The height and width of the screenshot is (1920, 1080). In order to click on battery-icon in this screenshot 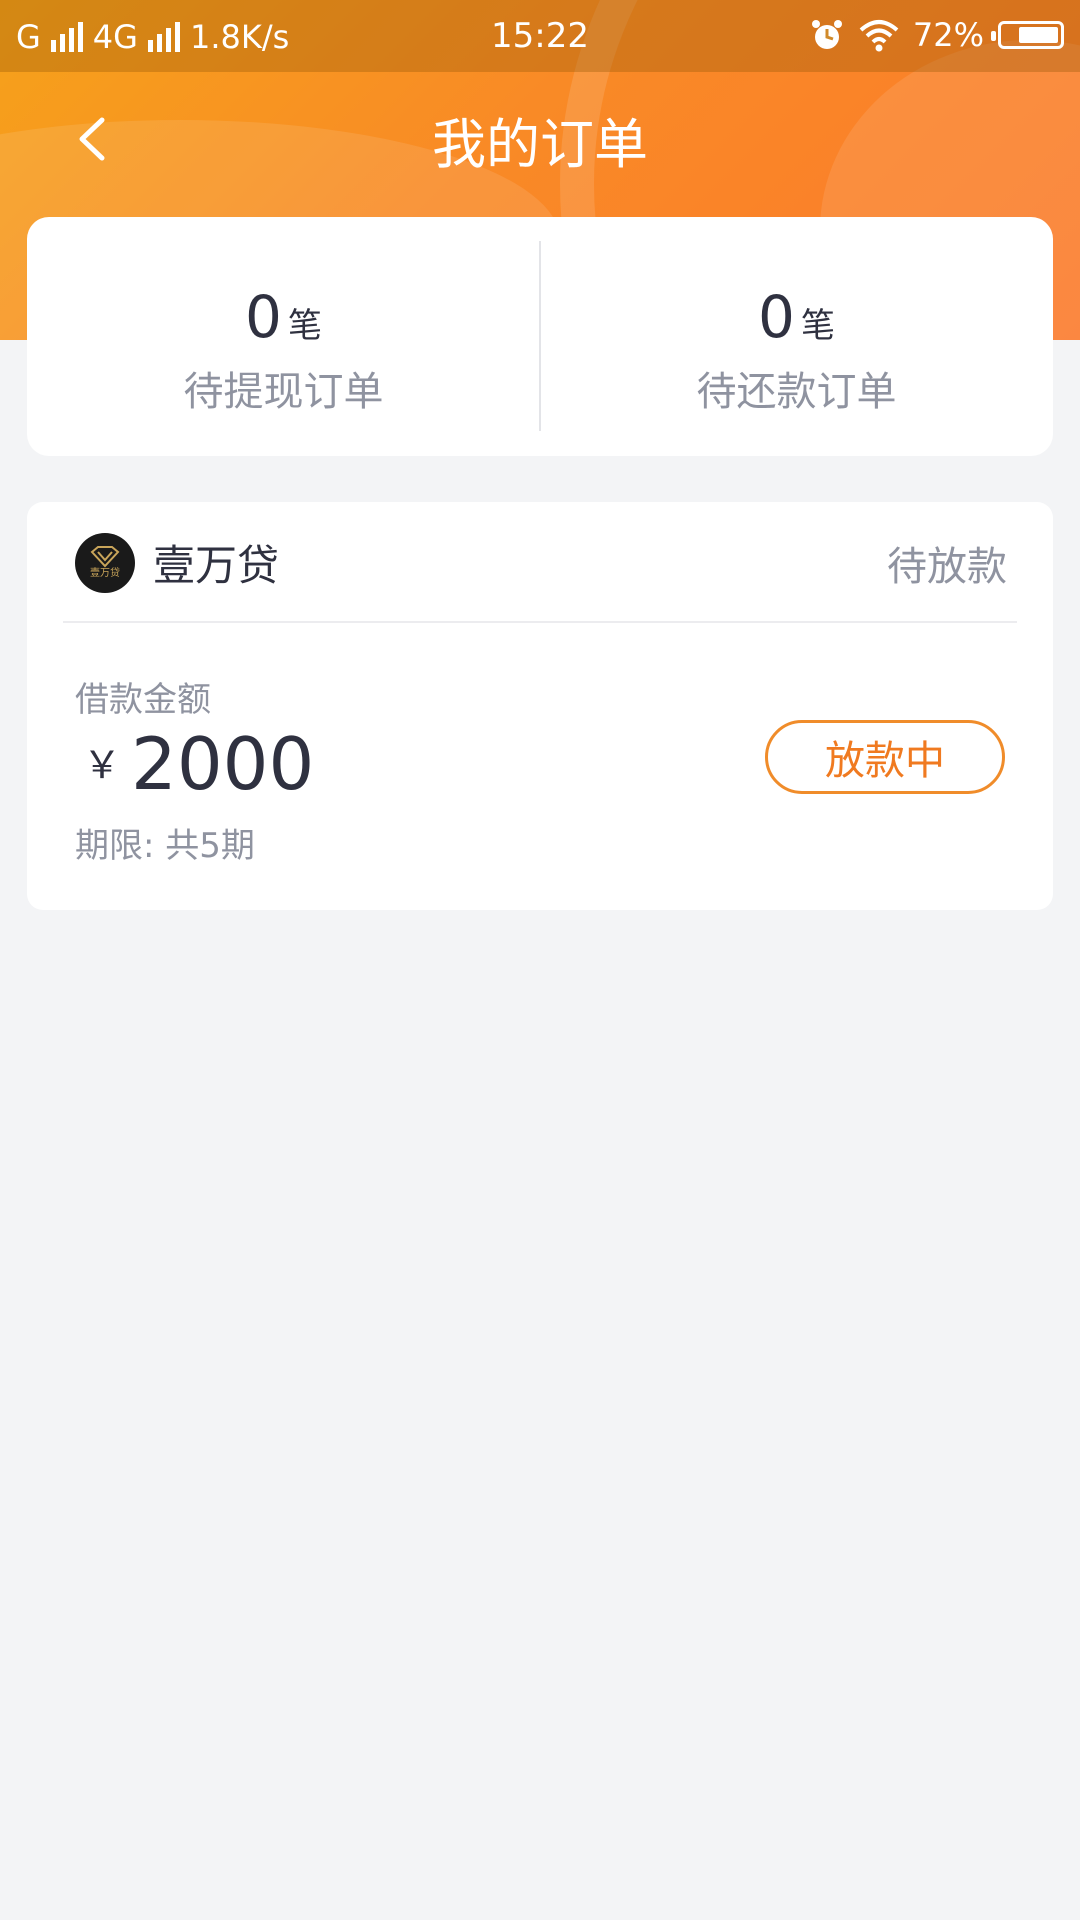, I will do `click(1027, 35)`.